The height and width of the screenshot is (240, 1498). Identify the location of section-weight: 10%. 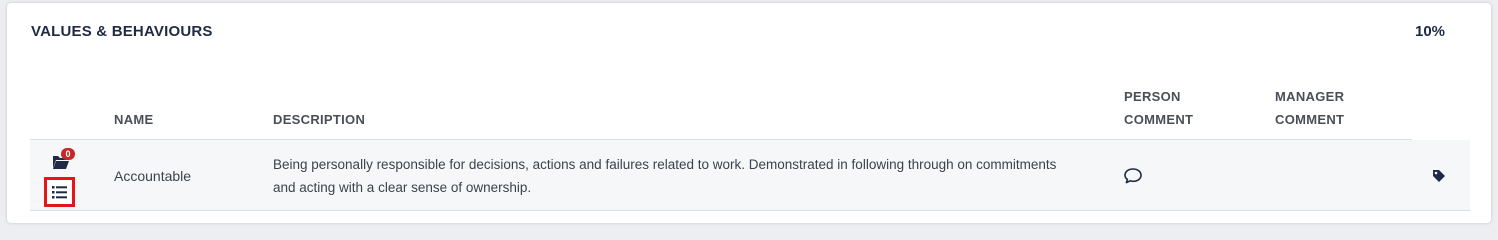
(1430, 31).